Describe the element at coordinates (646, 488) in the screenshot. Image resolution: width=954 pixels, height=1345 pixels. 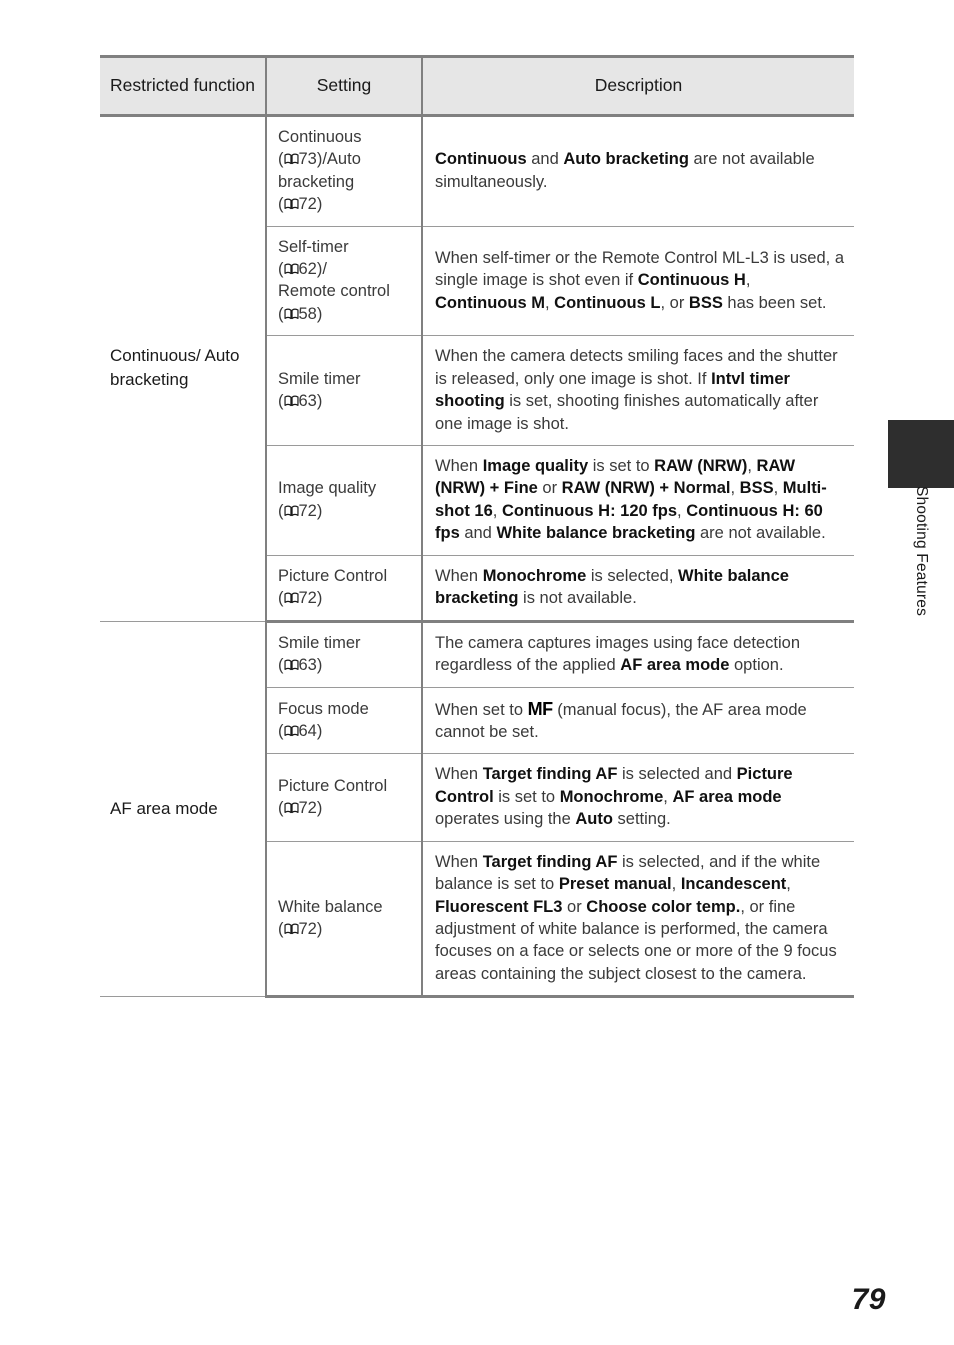
I see `emphasis-term: RAW (NRW) + Normal` at that location.